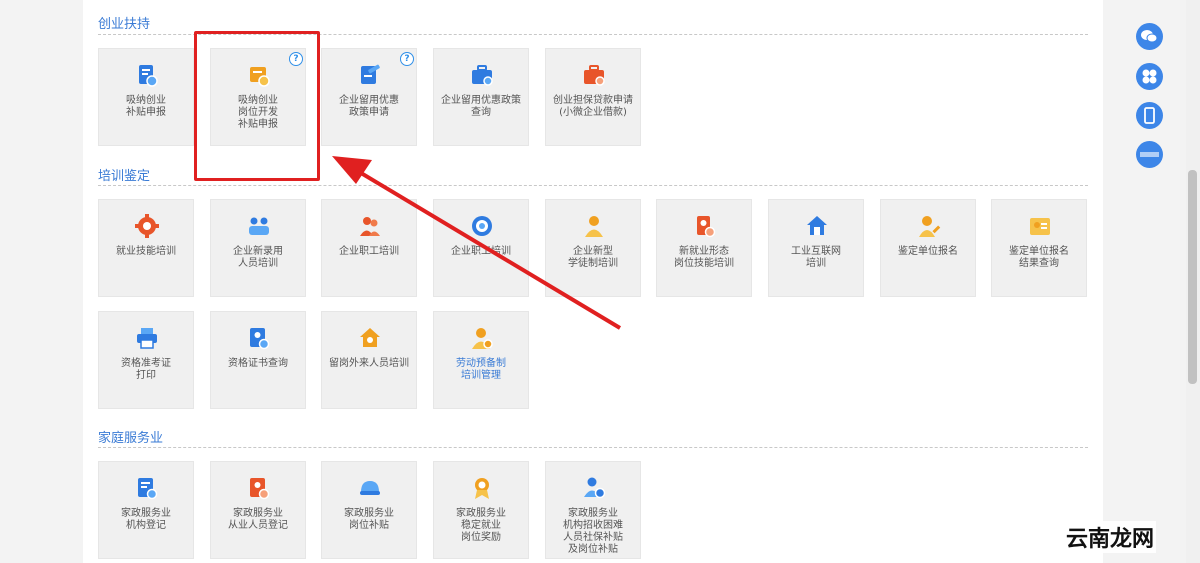 This screenshot has height=563, width=1200. What do you see at coordinates (1149, 76) in the screenshot?
I see `mini-program-icon` at bounding box center [1149, 76].